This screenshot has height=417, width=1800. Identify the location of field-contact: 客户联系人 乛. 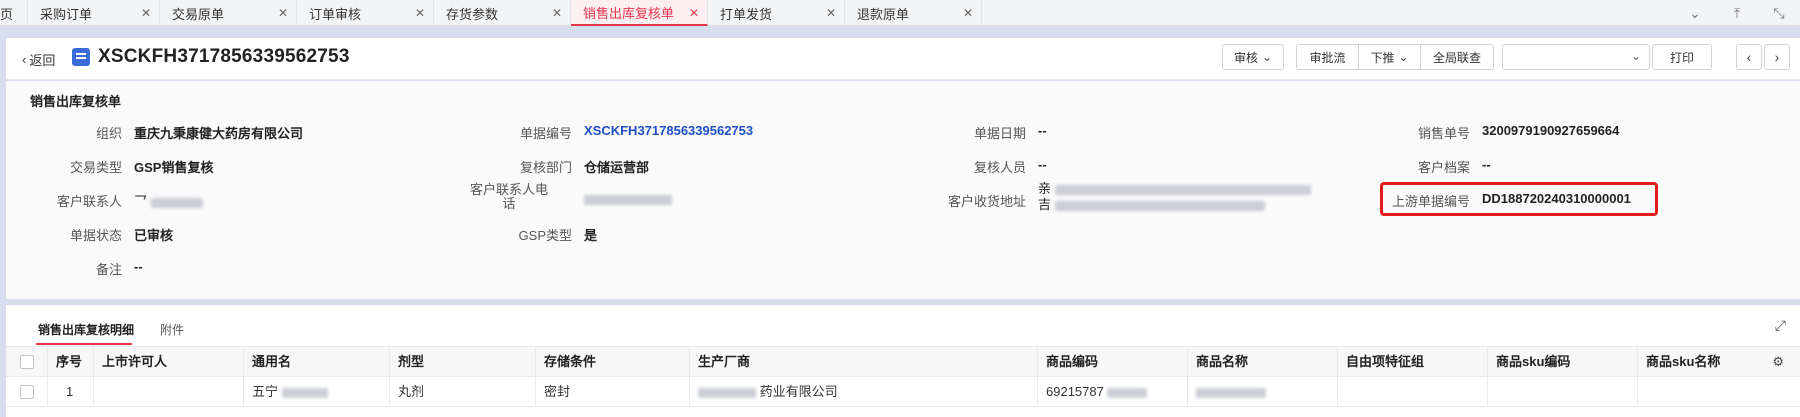
(226, 201).